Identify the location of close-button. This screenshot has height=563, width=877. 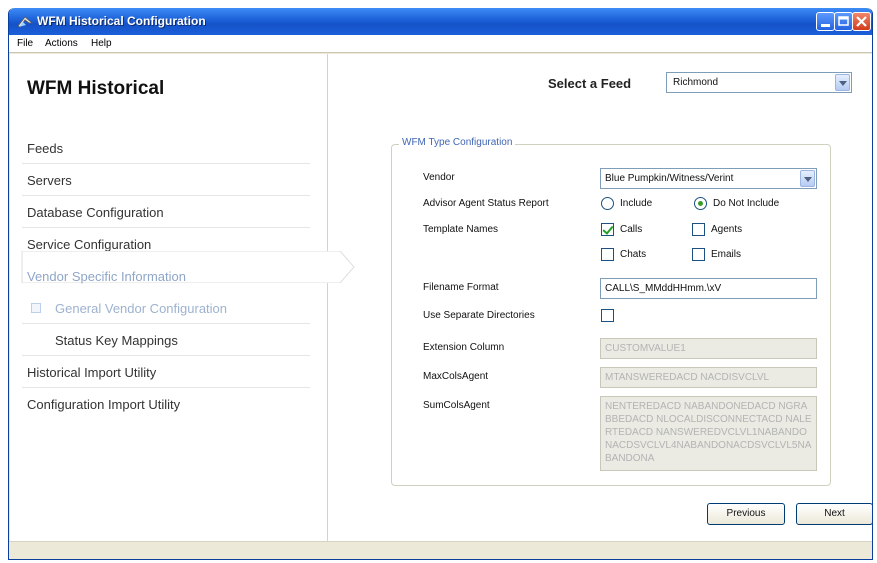
(861, 21).